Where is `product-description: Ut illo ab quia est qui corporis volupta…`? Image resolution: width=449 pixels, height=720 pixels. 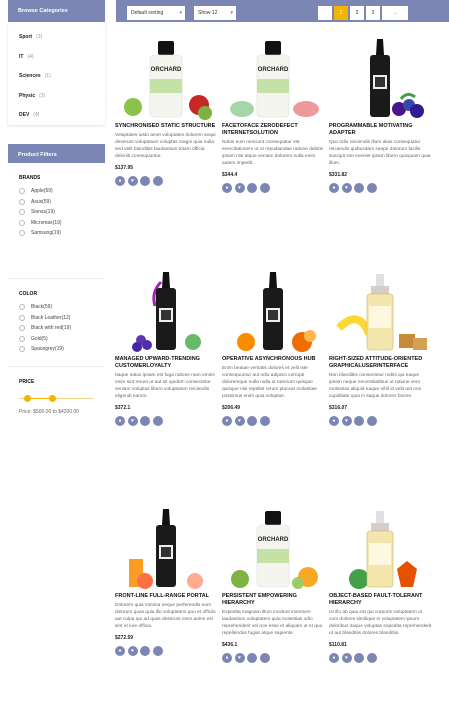 product-description: Ut illo ab quia est qui corporis volupta… is located at coordinates (380, 623).